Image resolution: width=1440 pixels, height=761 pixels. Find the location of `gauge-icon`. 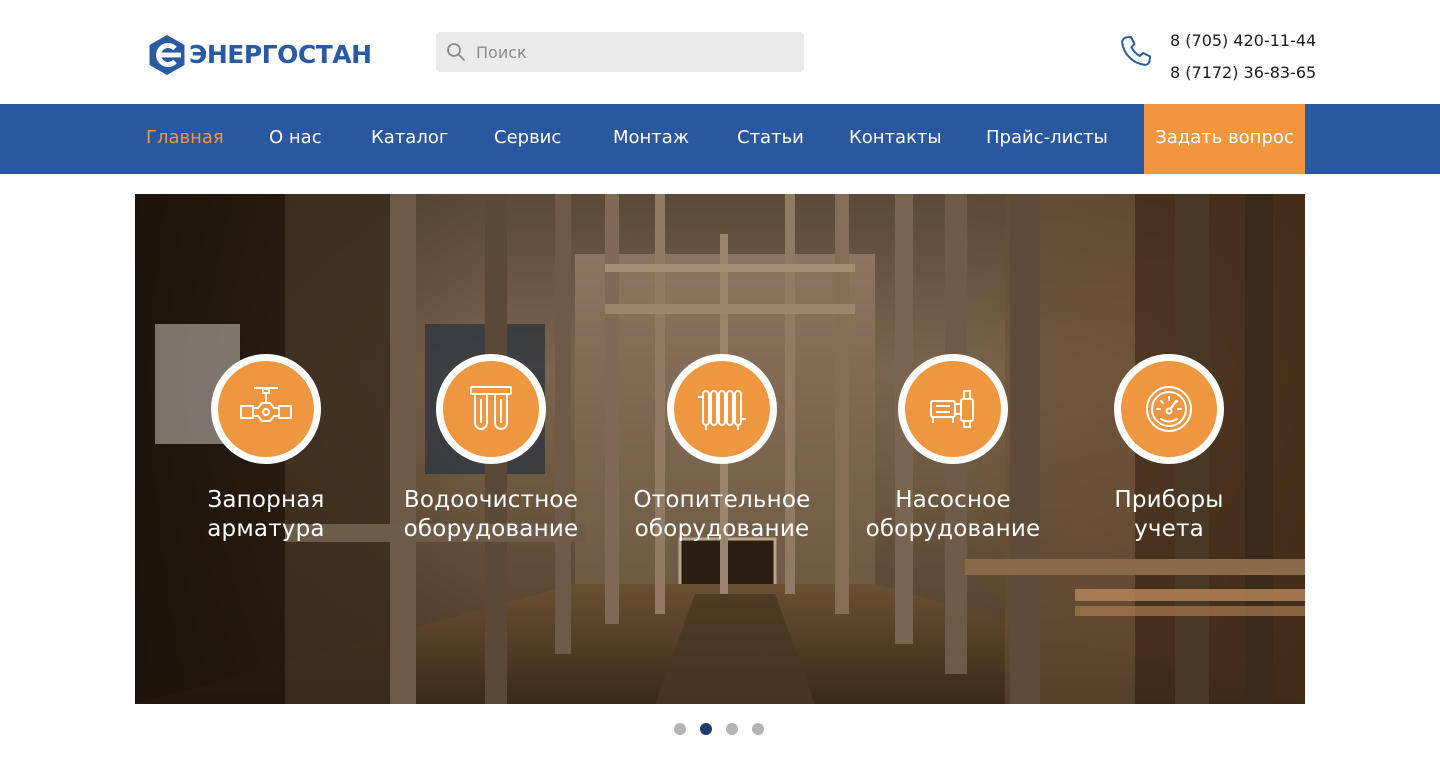

gauge-icon is located at coordinates (1169, 409).